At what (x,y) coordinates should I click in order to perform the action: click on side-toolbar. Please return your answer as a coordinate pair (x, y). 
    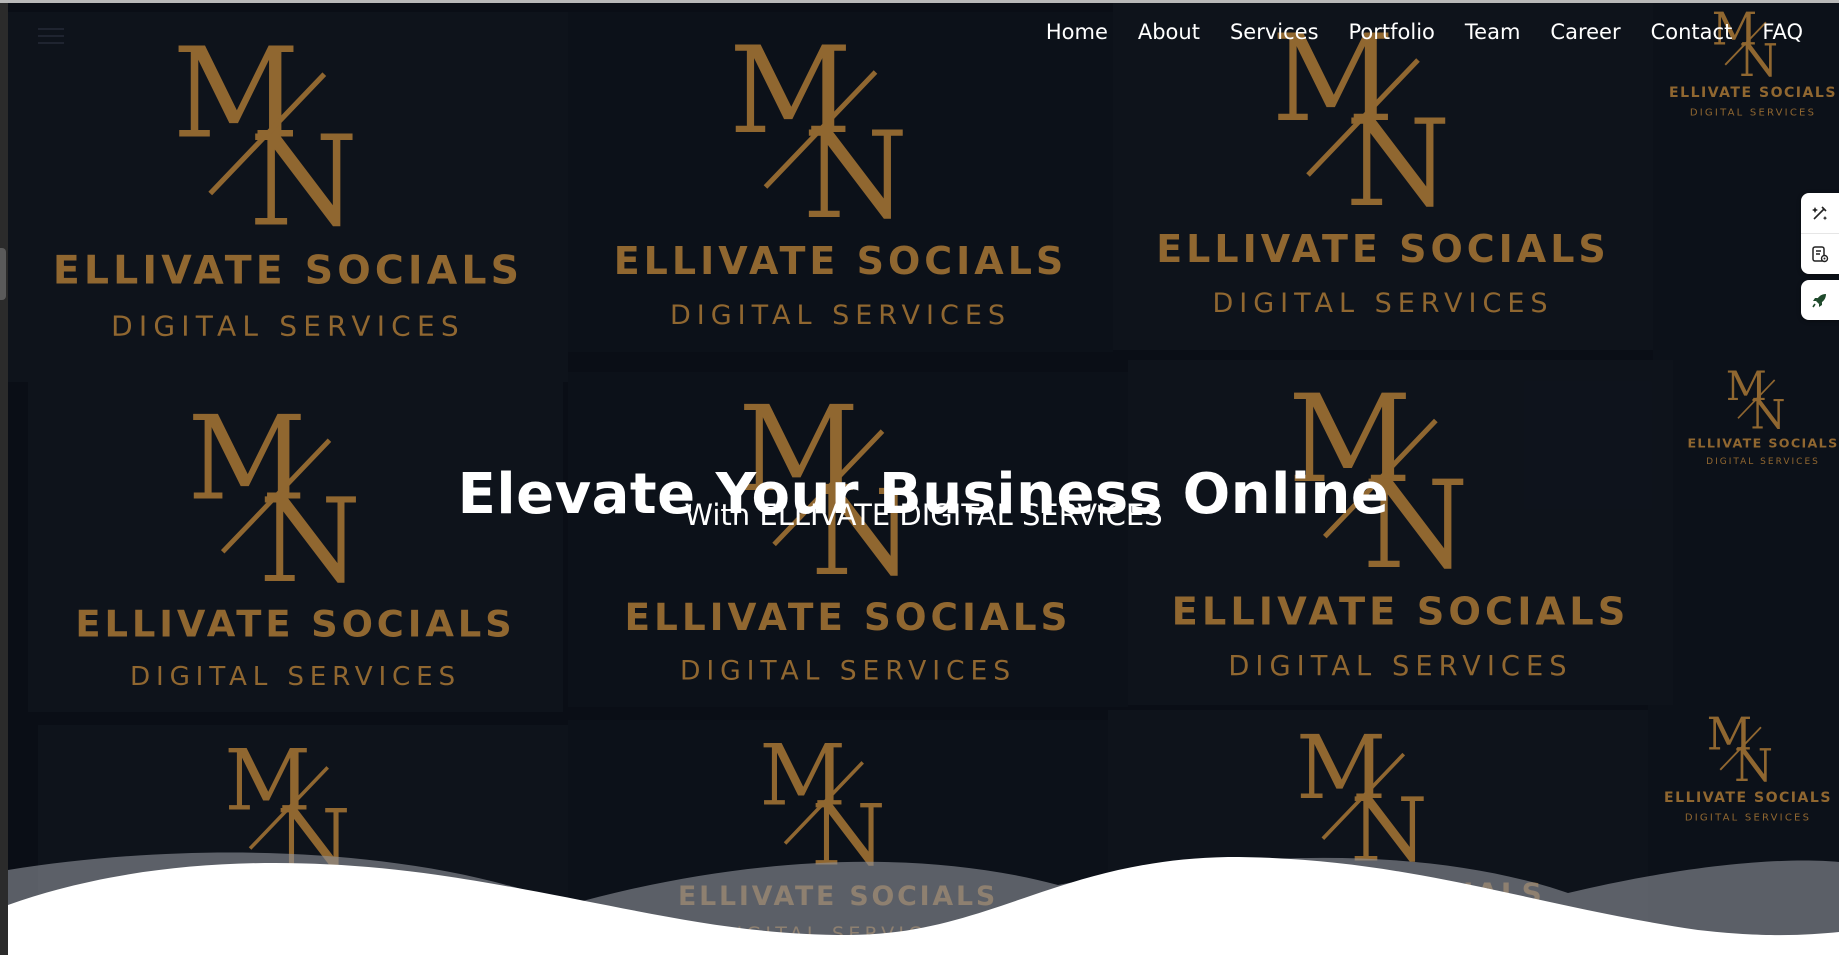
    Looking at the image, I should click on (1820, 256).